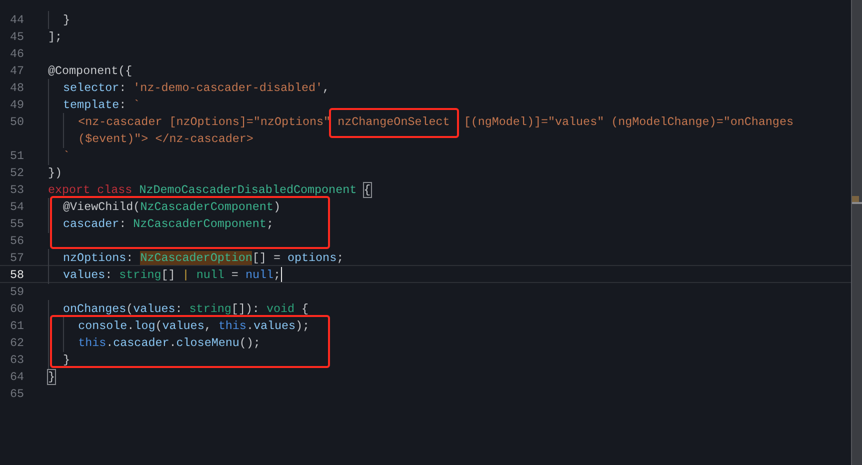 The width and height of the screenshot is (862, 465). What do you see at coordinates (196, 257) in the screenshot?
I see `code-line: nzOptions: NzCascaderOption[] = options;` at bounding box center [196, 257].